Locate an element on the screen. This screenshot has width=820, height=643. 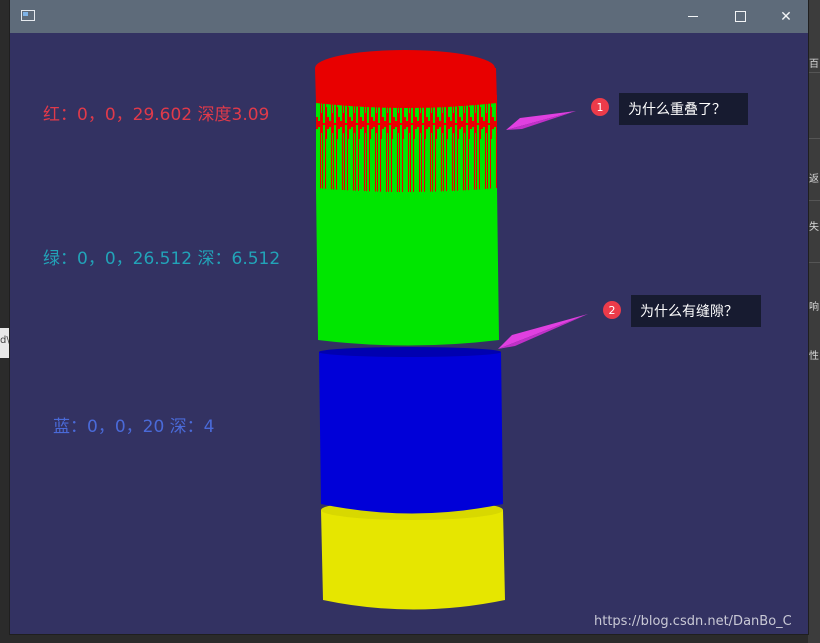
maximize-icon is located at coordinates (740, 16).